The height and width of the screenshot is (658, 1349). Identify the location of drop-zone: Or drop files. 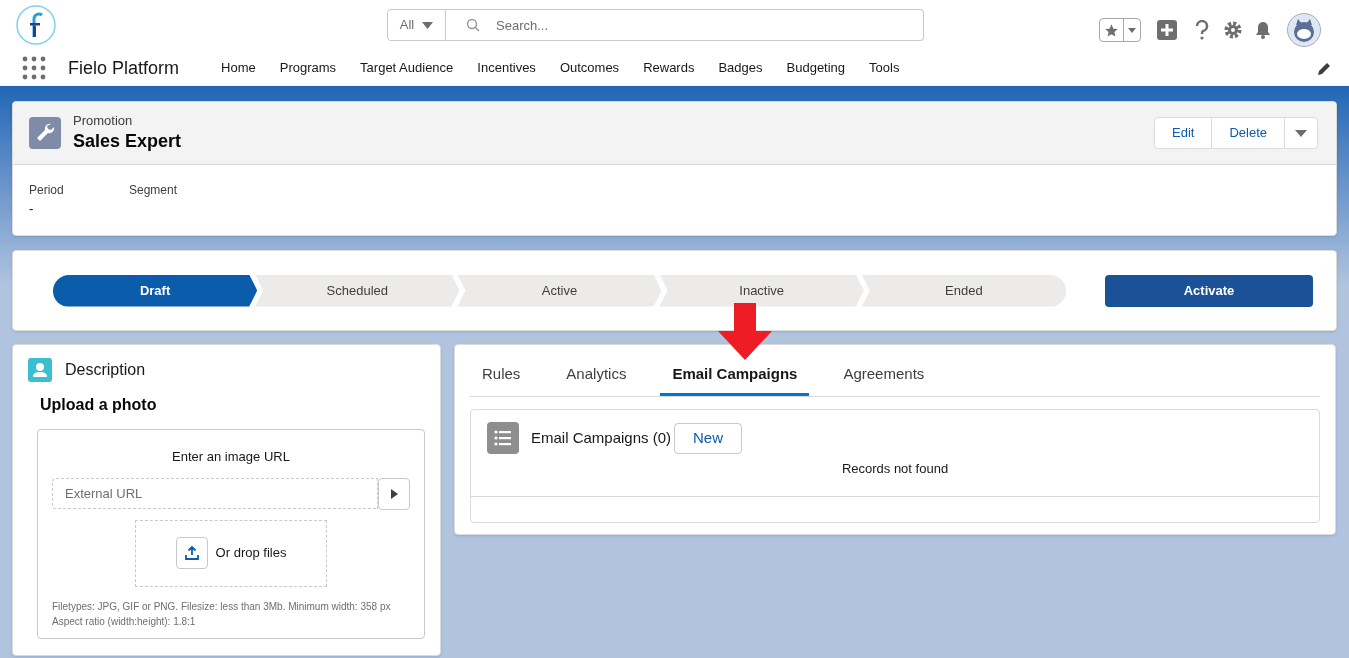
(231, 553).